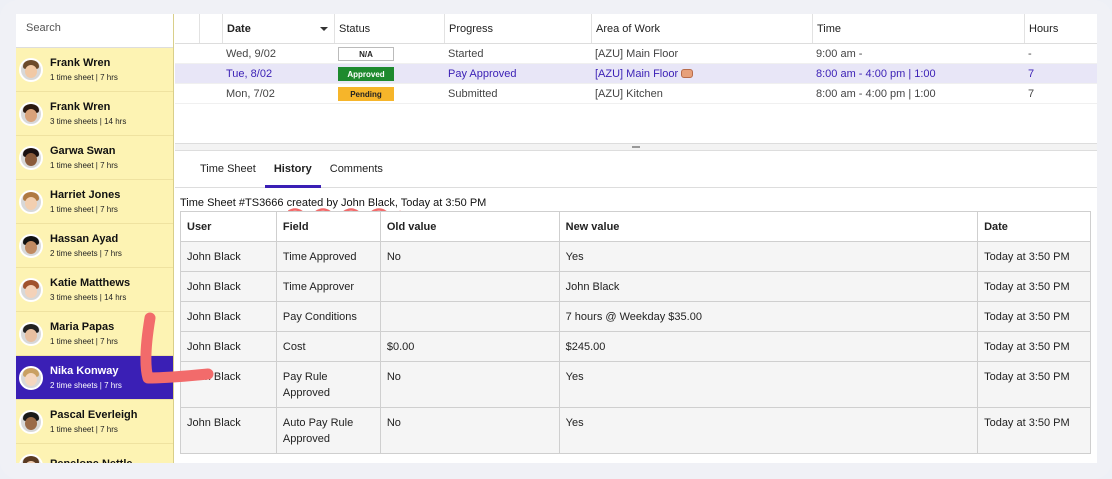 This screenshot has width=1112, height=479. I want to click on sort-caret-icon, so click(324, 29).